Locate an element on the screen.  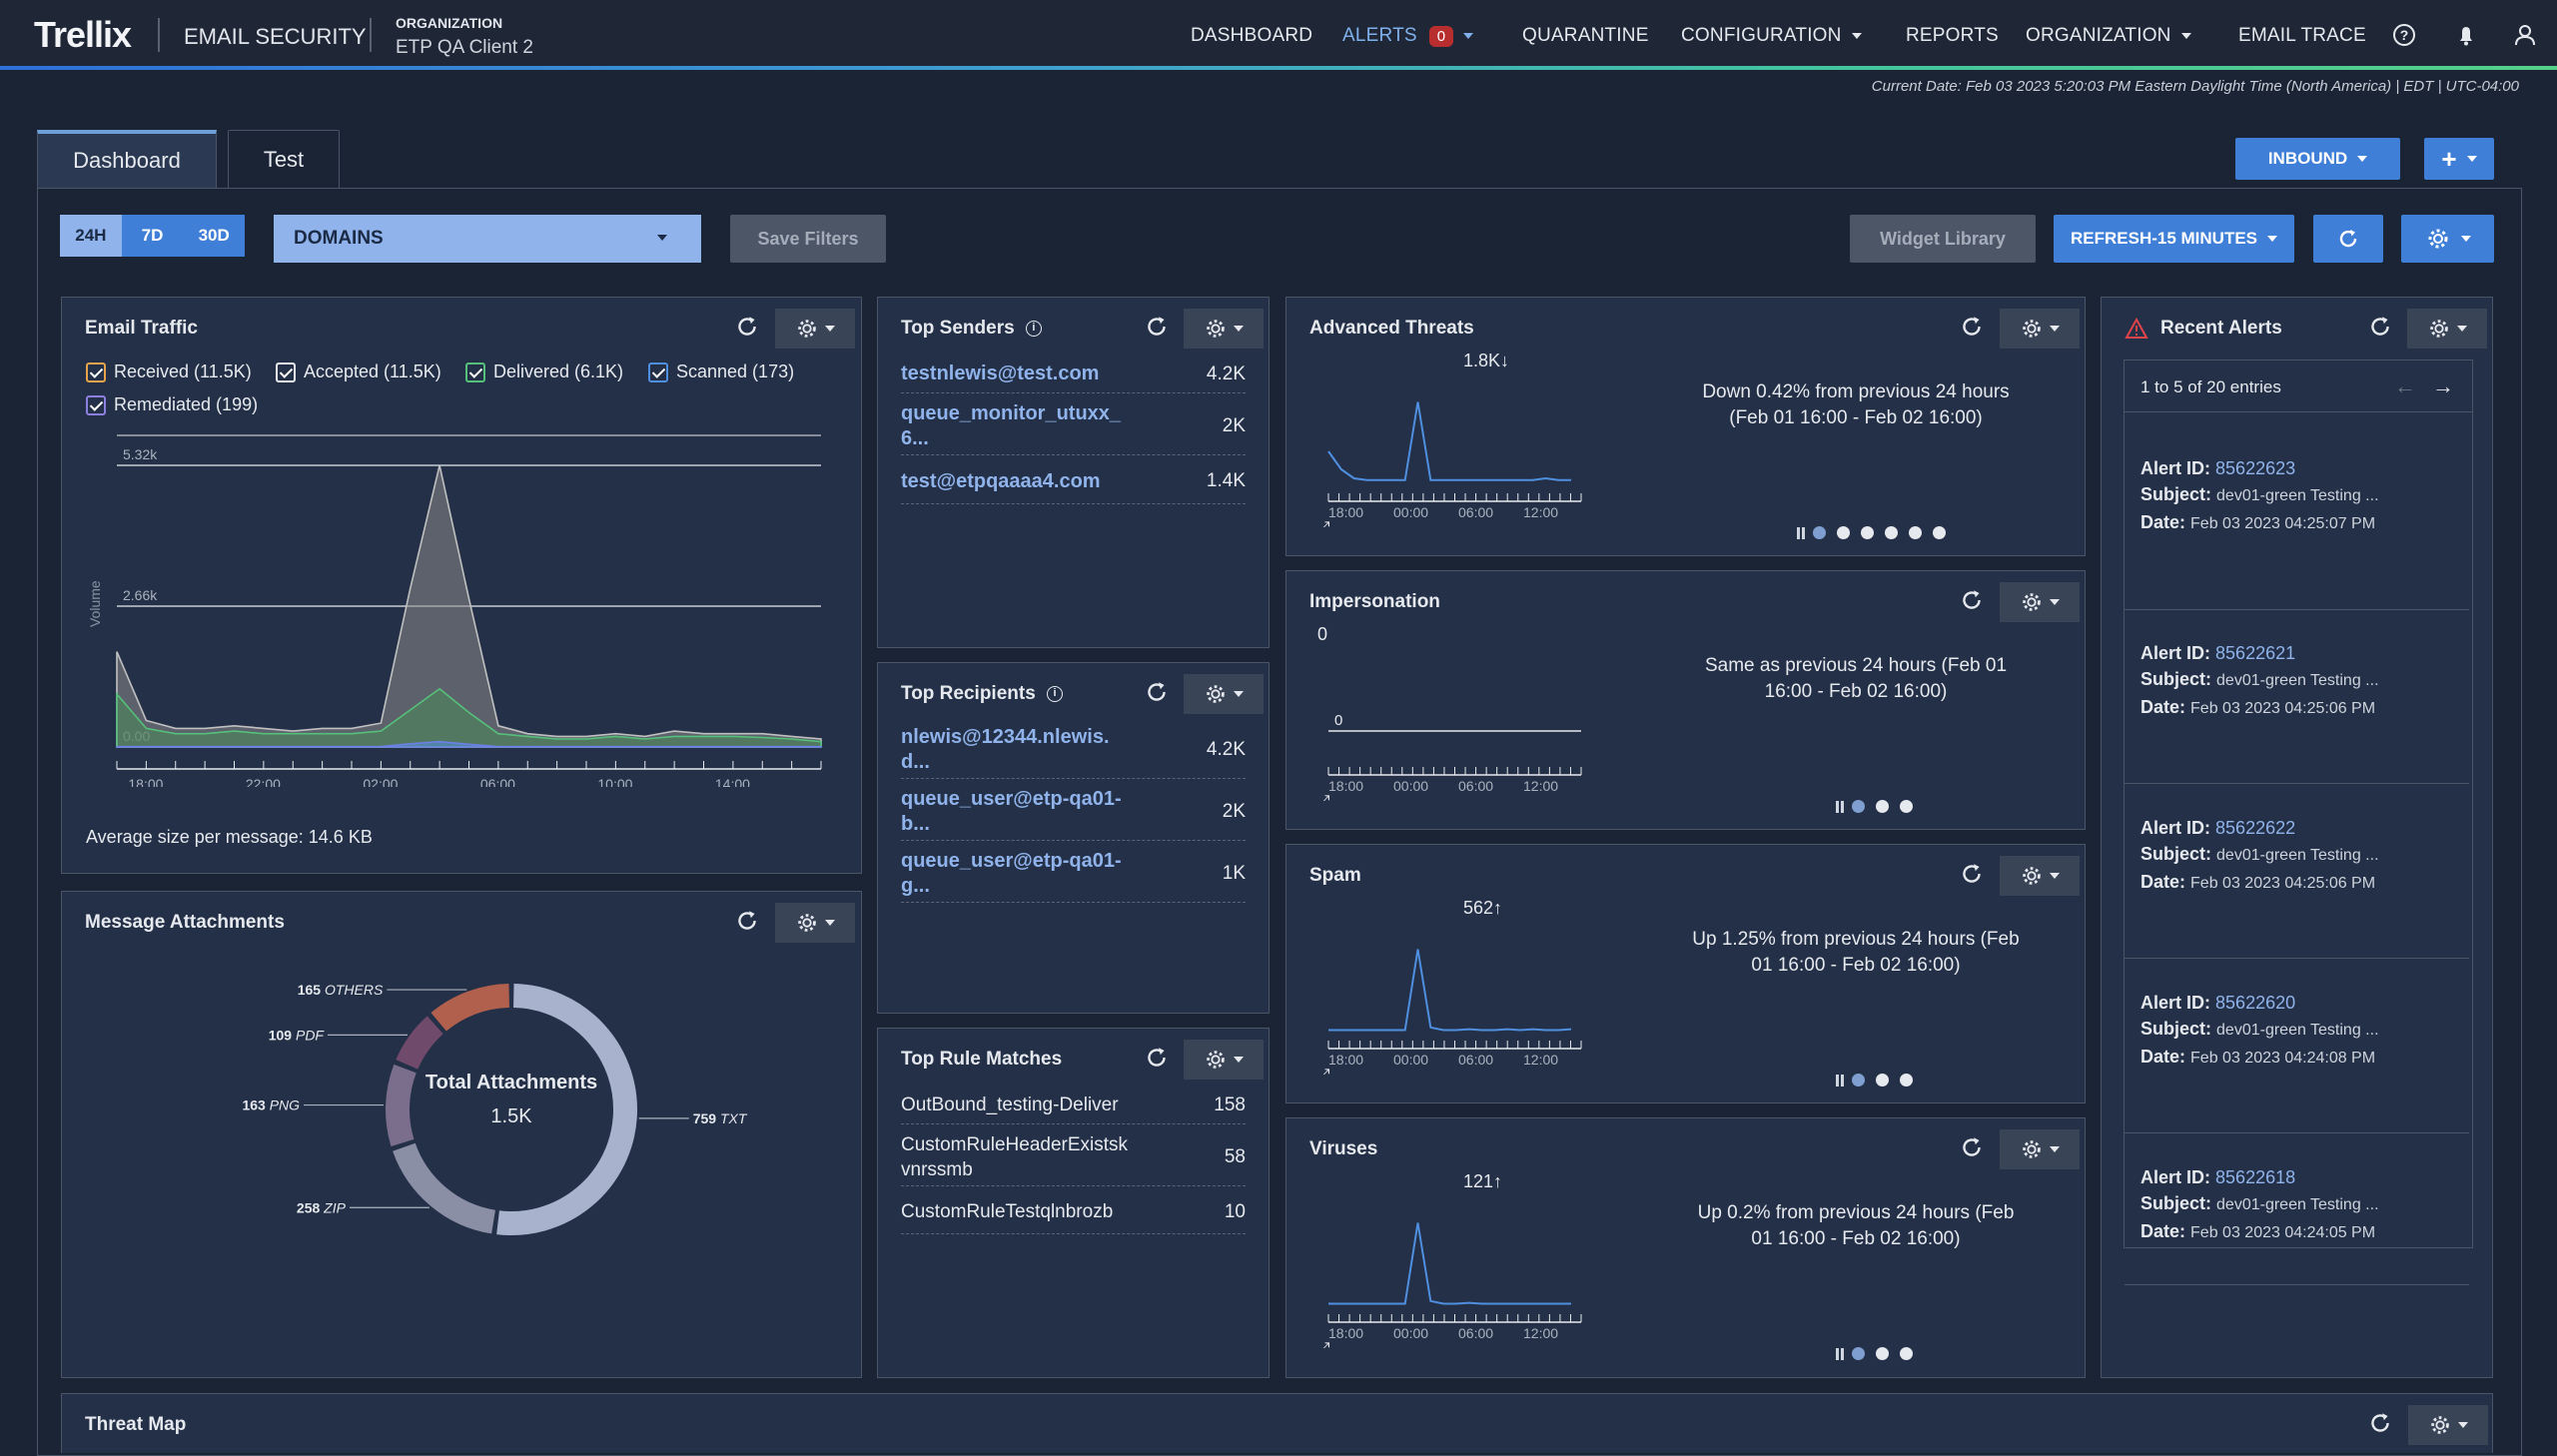
alert-id-link: 85622618 is located at coordinates (2255, 1177).